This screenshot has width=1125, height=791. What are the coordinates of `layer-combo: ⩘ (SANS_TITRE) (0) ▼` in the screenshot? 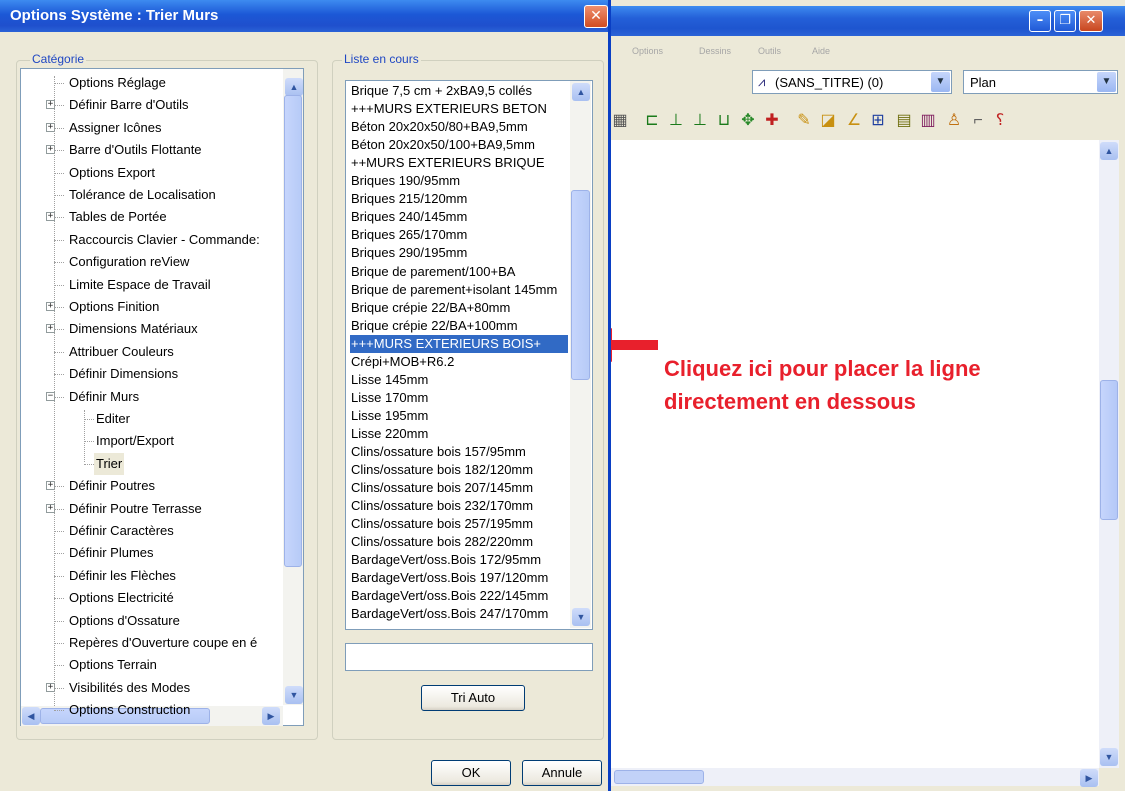 It's located at (852, 82).